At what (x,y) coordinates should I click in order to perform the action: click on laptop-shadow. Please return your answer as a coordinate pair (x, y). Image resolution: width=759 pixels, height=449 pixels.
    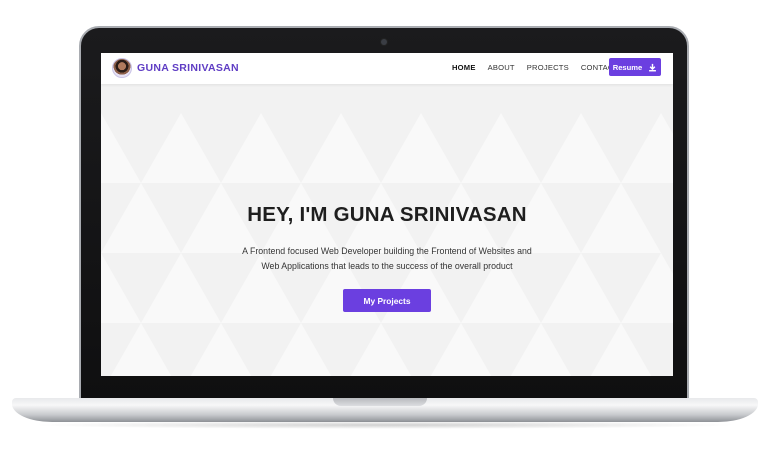
    Looking at the image, I should click on (385, 425).